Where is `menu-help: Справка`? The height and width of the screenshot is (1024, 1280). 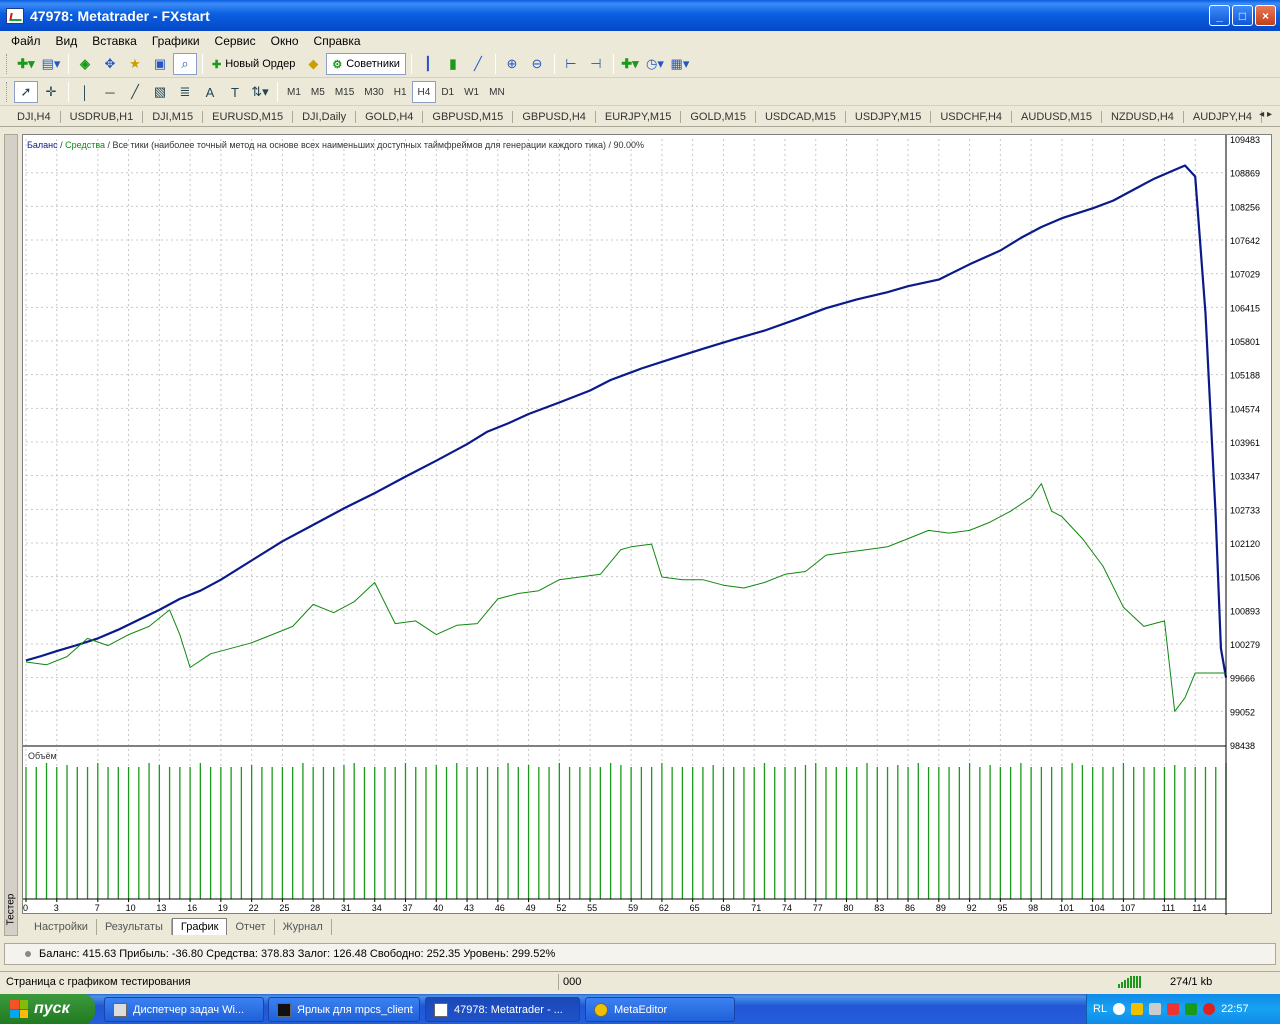
menu-help: Справка is located at coordinates (338, 41).